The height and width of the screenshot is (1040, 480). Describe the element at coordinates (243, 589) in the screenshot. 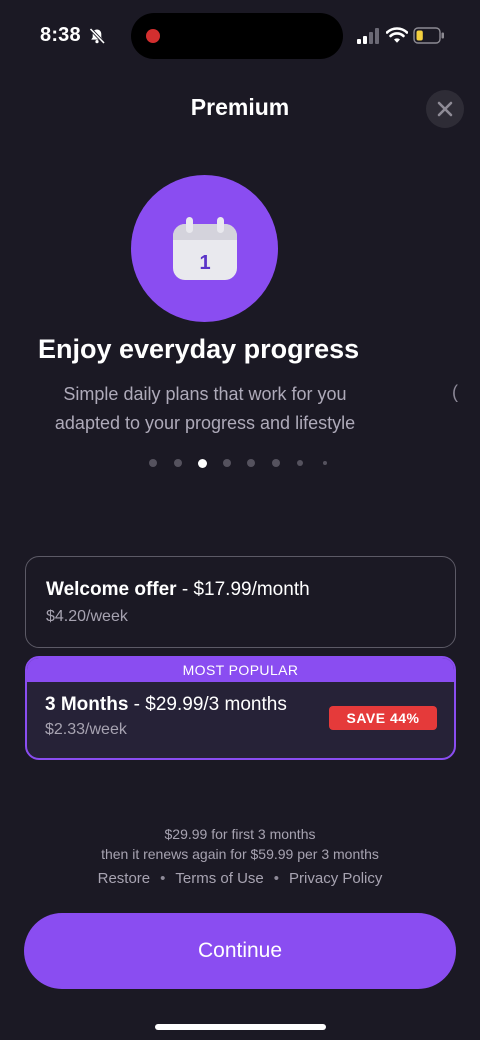

I see `plan-price: - $17.99/month` at that location.